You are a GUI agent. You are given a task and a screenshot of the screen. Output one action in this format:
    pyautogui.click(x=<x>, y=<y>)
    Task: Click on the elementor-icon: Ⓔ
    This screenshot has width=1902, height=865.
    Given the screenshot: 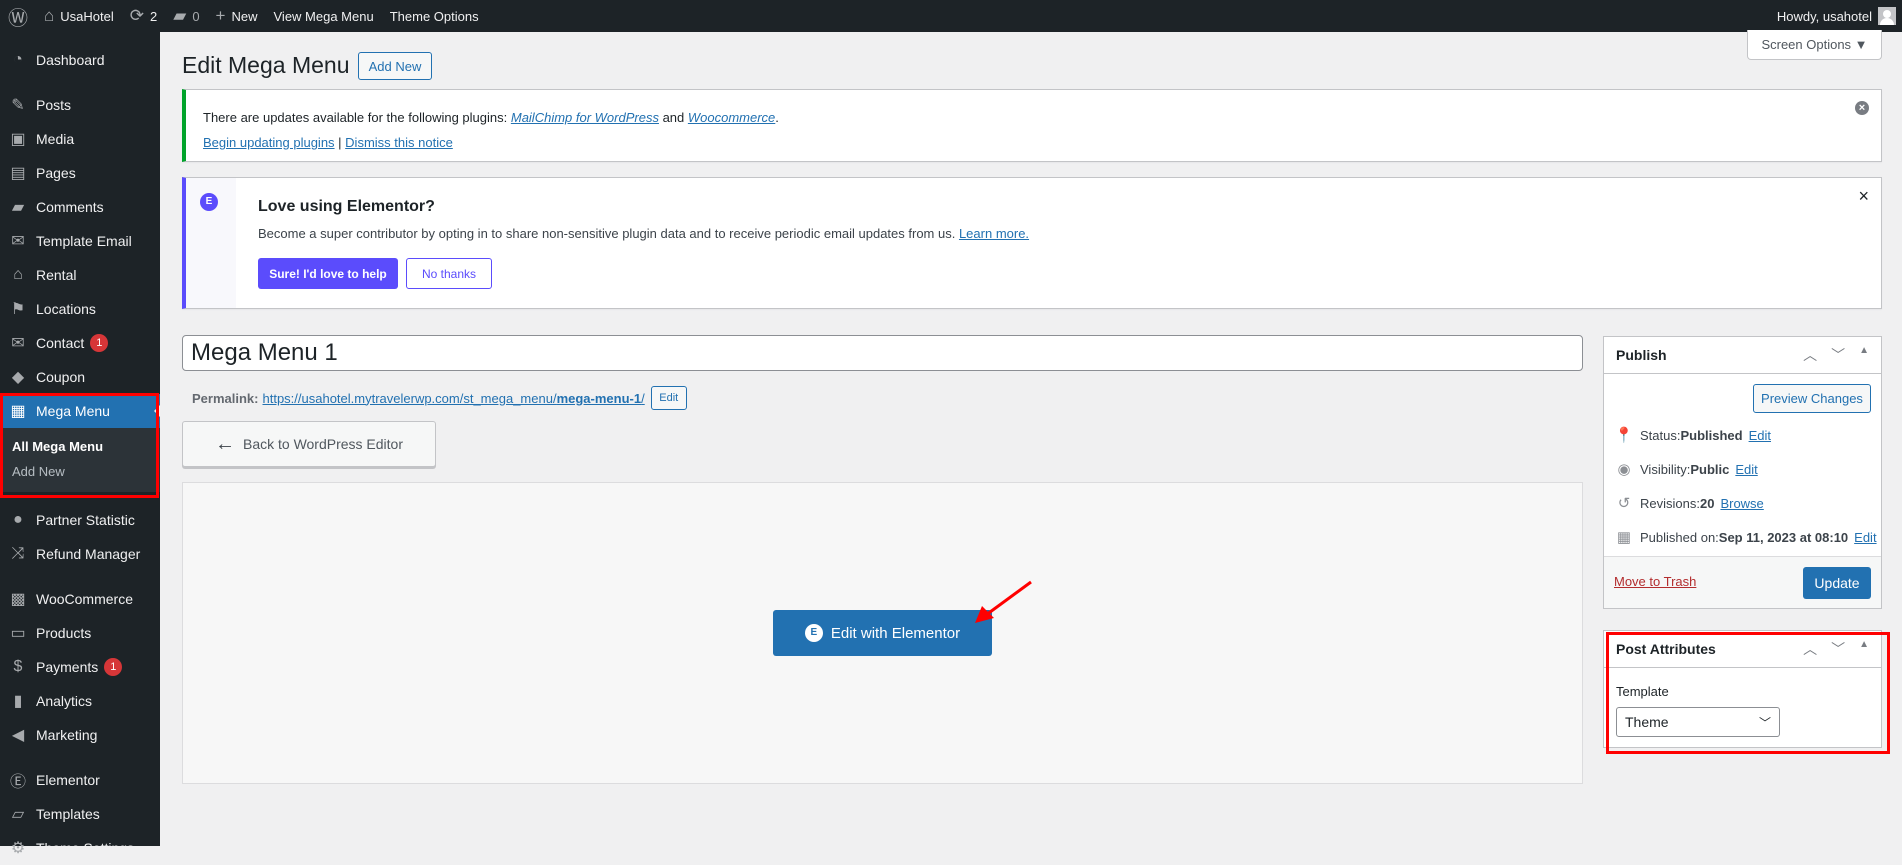 What is the action you would take?
    pyautogui.click(x=17, y=782)
    